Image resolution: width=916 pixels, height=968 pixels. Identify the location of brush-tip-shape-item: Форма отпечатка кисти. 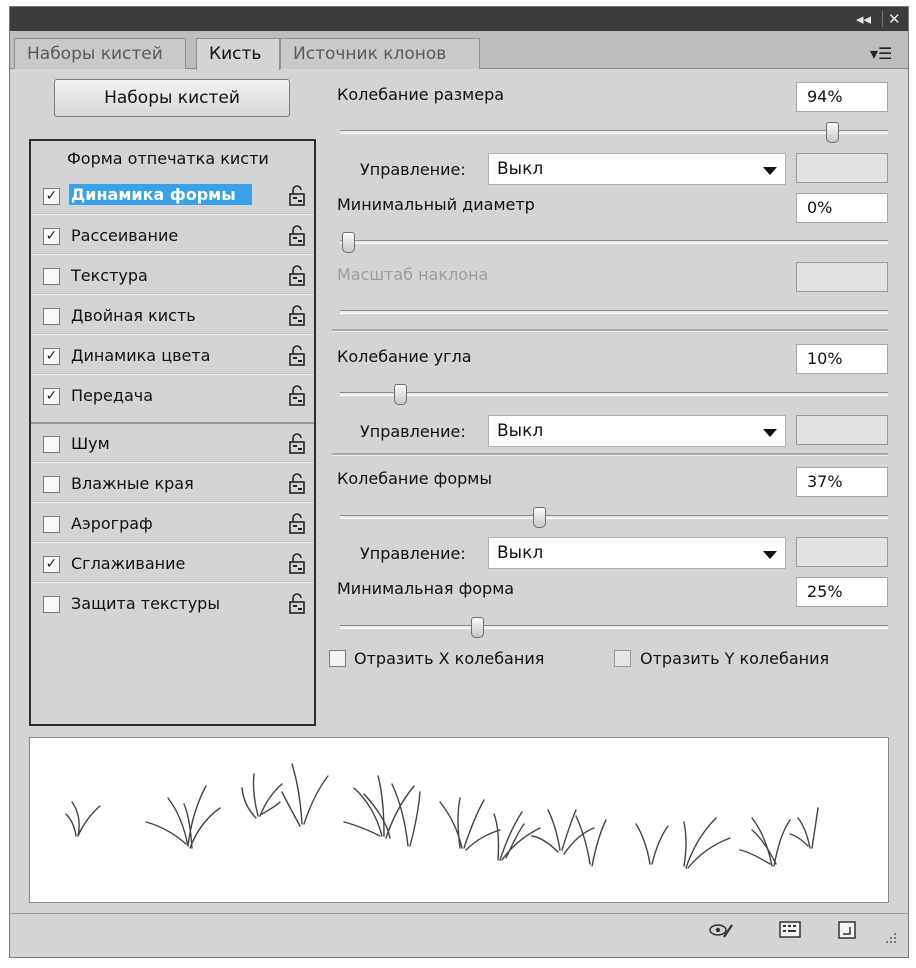
(168, 158).